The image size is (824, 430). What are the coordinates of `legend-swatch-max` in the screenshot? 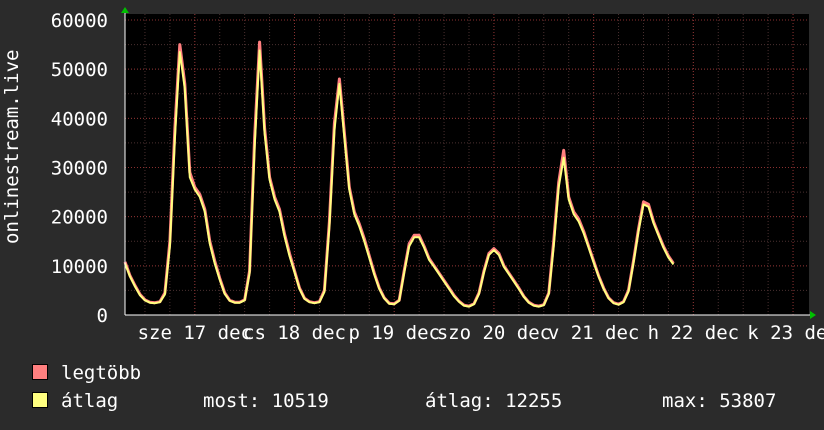 It's located at (40, 372).